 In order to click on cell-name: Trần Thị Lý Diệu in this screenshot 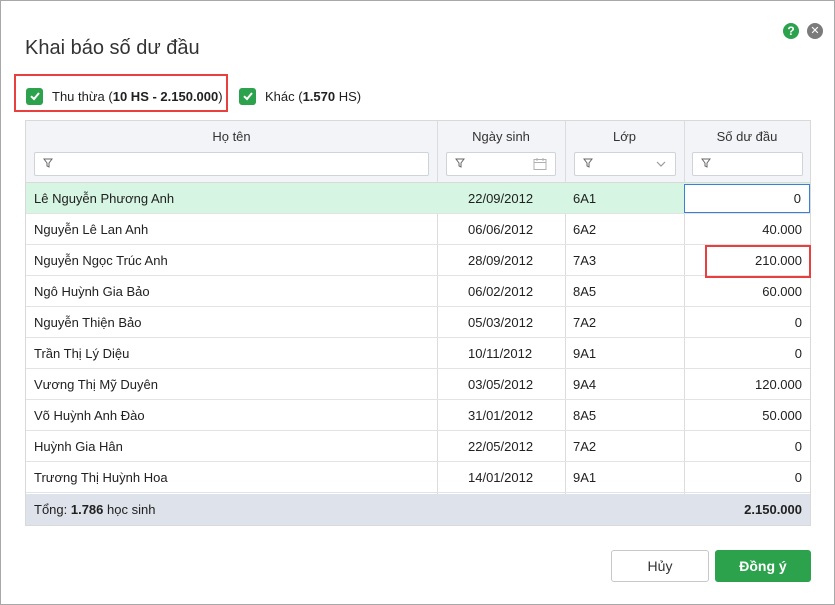, I will do `click(82, 353)`.